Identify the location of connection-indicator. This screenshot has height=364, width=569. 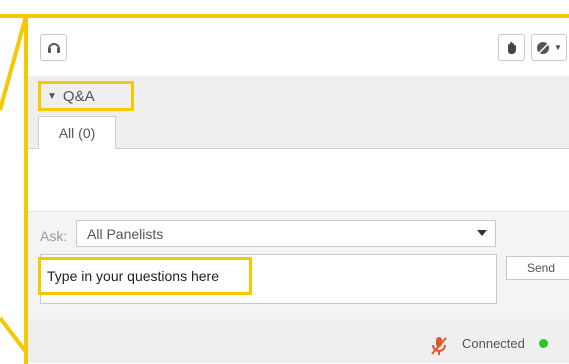
(543, 343).